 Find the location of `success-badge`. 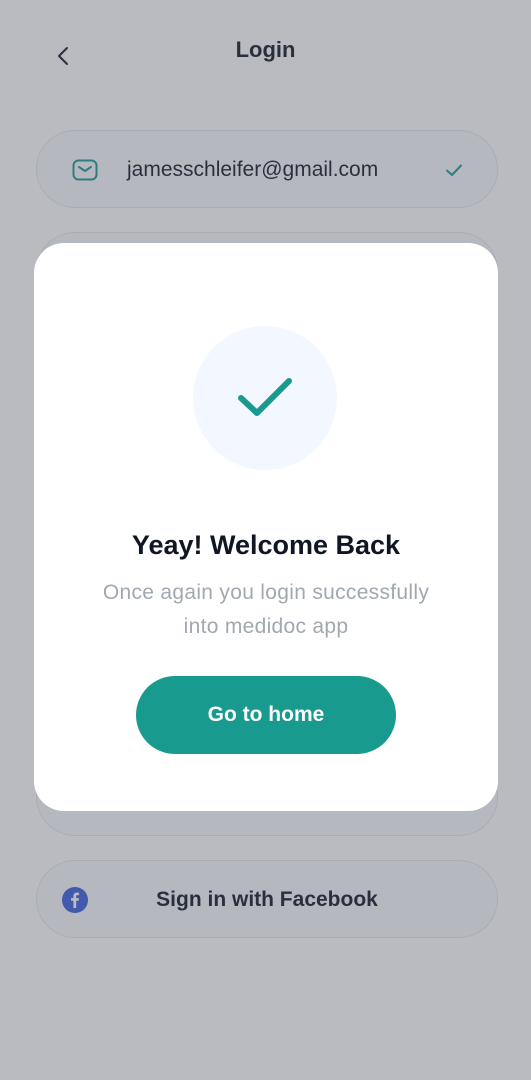

success-badge is located at coordinates (265, 398).